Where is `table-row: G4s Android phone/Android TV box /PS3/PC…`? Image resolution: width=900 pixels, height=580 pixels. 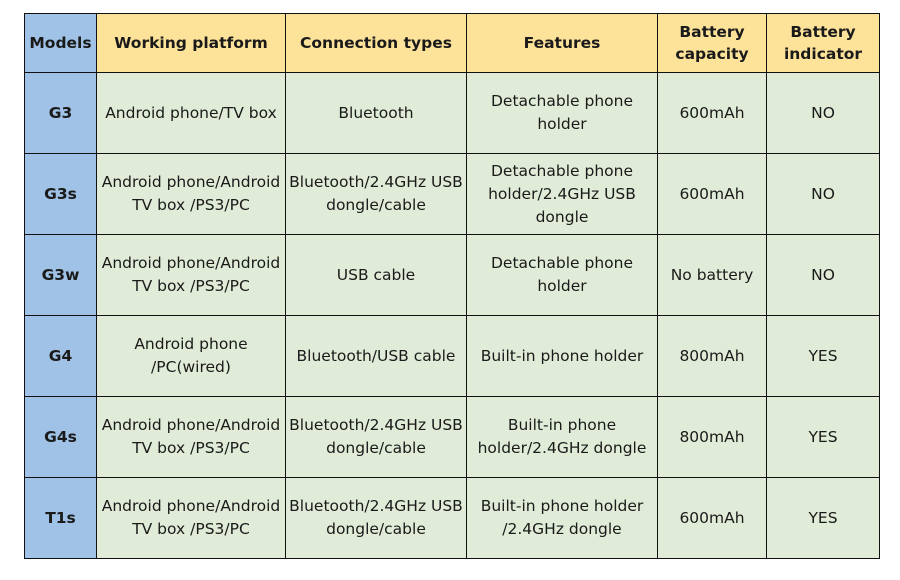 table-row: G4s Android phone/Android TV box /PS3/PC… is located at coordinates (452, 437).